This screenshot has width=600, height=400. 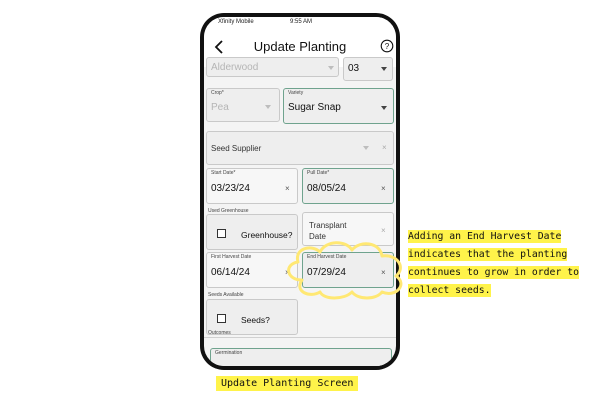 I want to click on seeds-available-label: Seeds Available, so click(x=226, y=295).